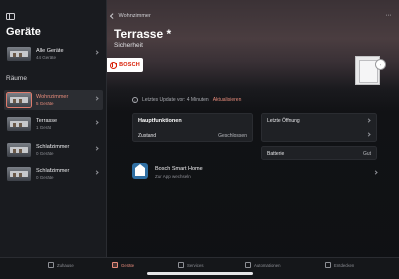 The height and width of the screenshot is (279, 399). What do you see at coordinates (23, 32) in the screenshot?
I see `sidebar-title: Geräte` at bounding box center [23, 32].